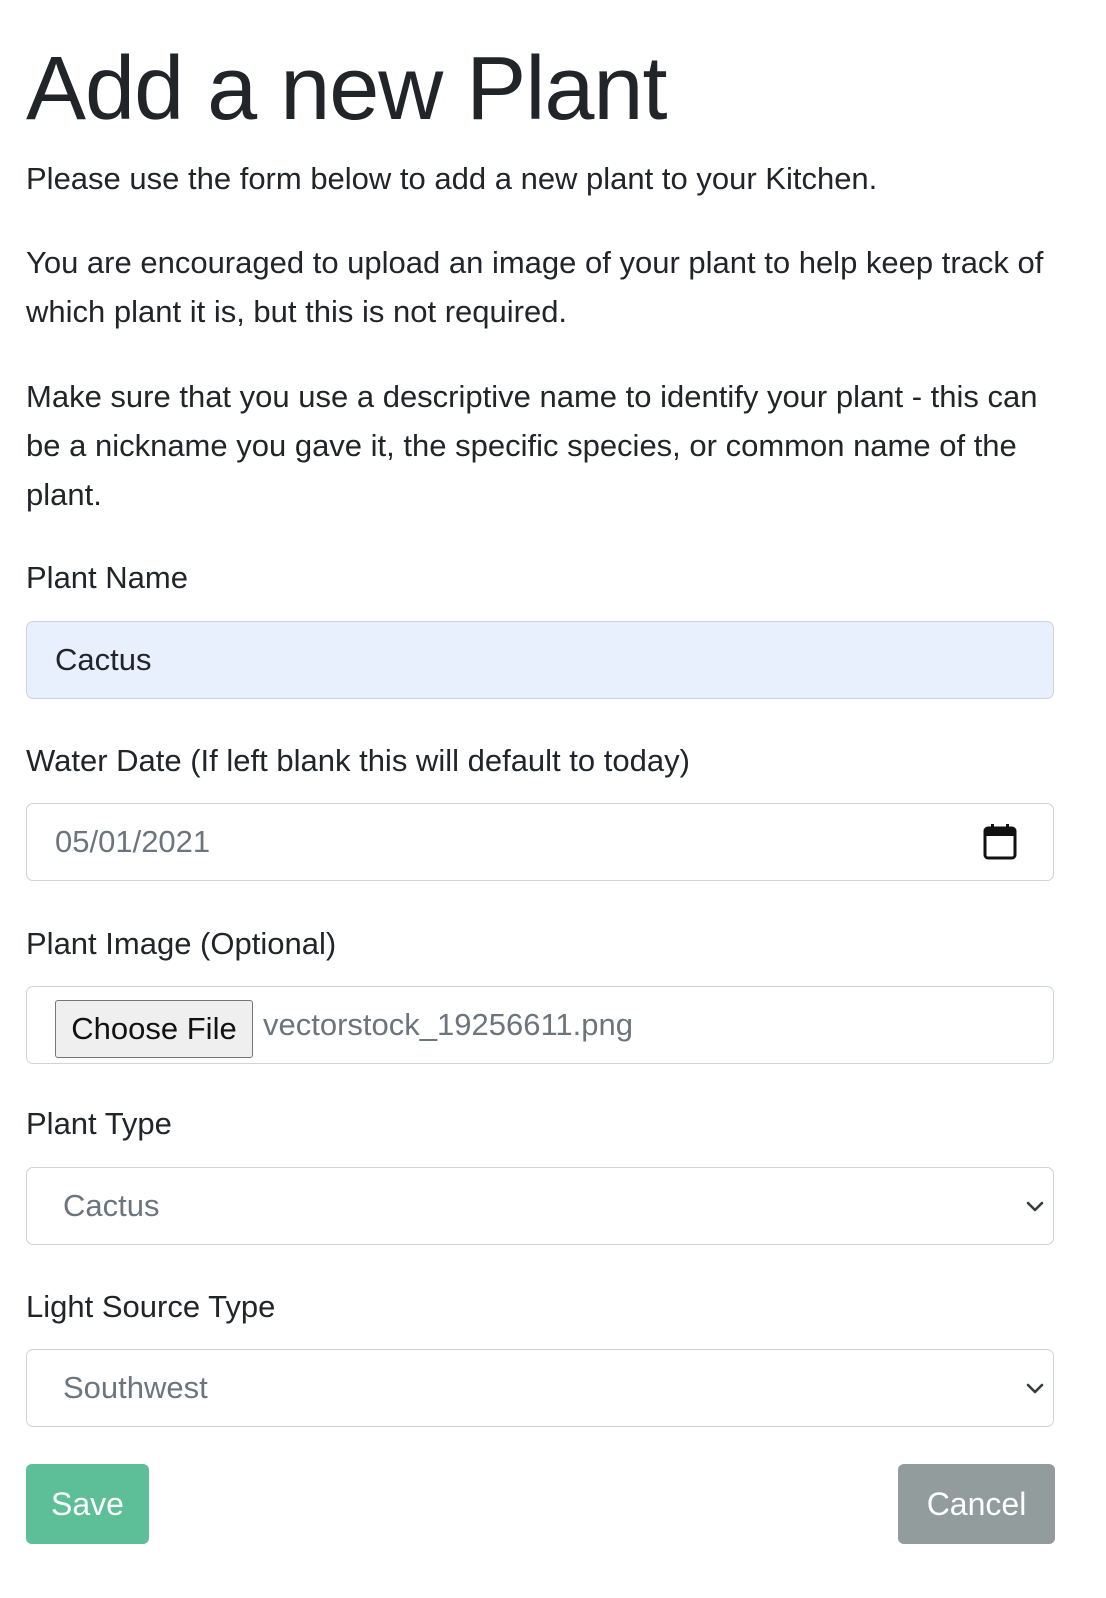 The image size is (1106, 1598). I want to click on page-title: Add a new Plant, so click(346, 89).